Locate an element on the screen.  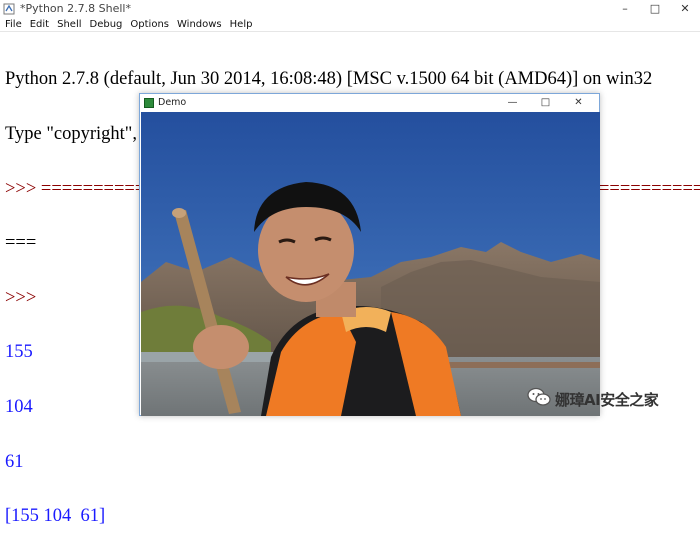
menu-help: Help is located at coordinates (241, 24).